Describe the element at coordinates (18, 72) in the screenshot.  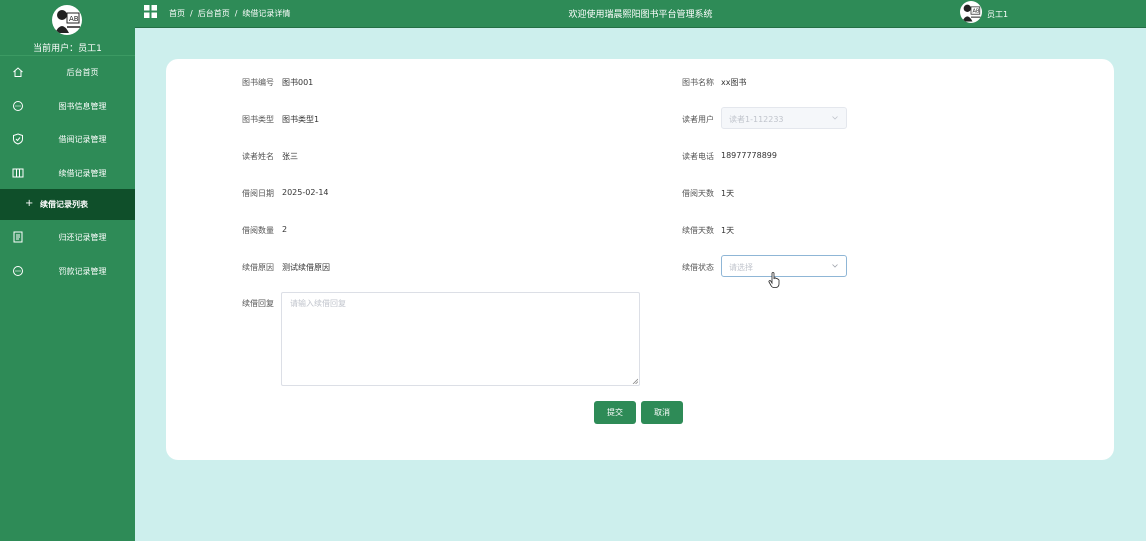
I see `home-icon` at that location.